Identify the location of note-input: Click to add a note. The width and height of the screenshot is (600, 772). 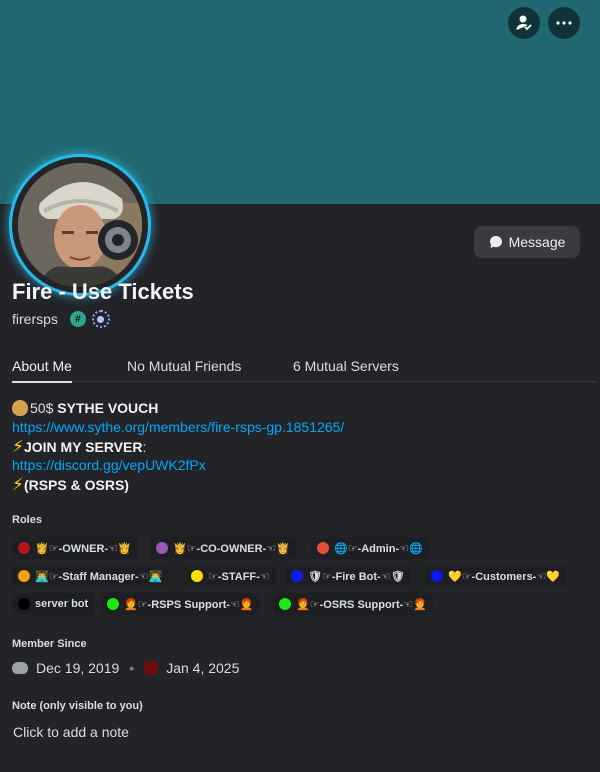
(71, 732).